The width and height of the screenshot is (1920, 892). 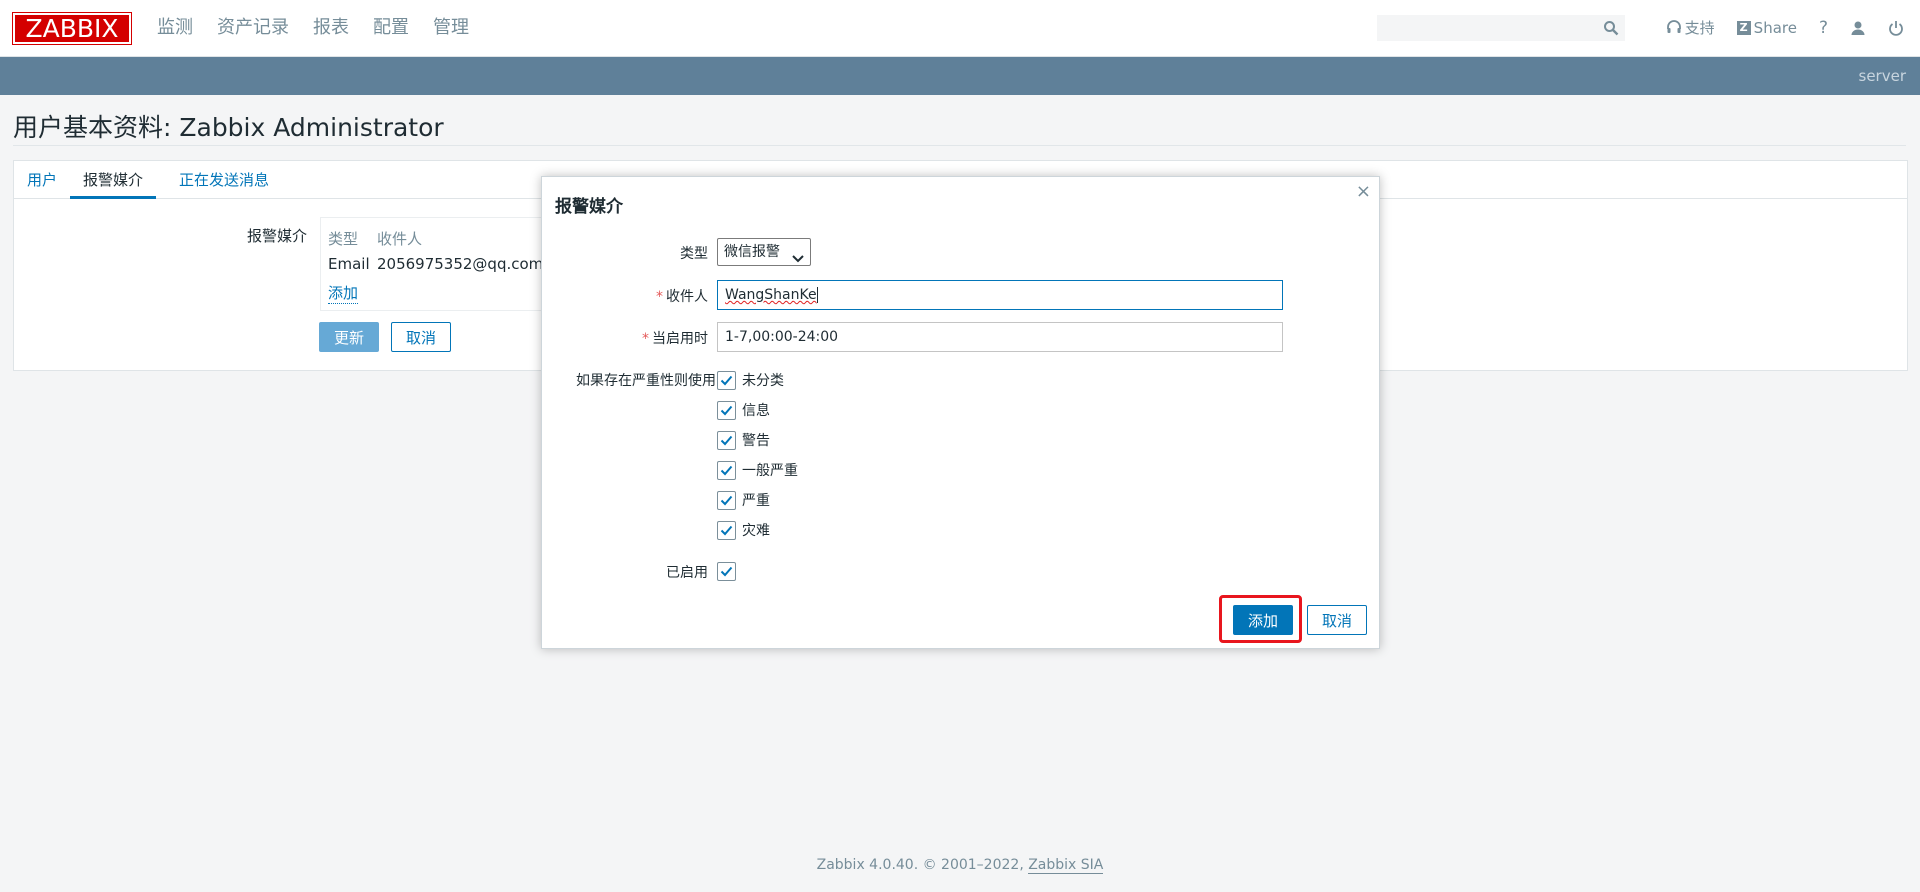 I want to click on power-icon, so click(x=1896, y=28).